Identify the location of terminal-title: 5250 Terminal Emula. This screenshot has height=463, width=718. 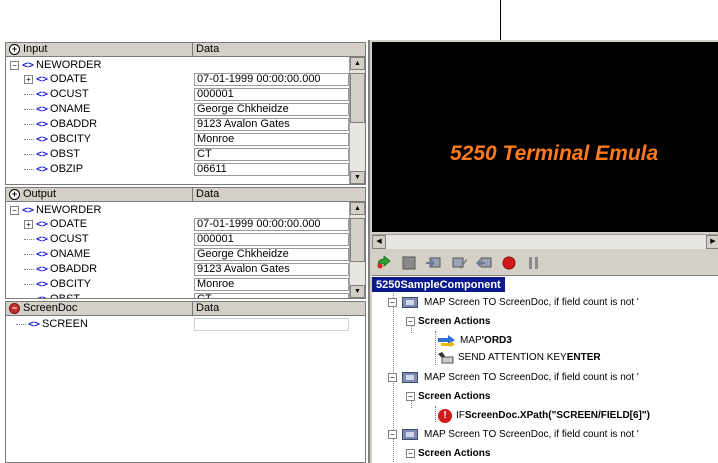
(554, 153).